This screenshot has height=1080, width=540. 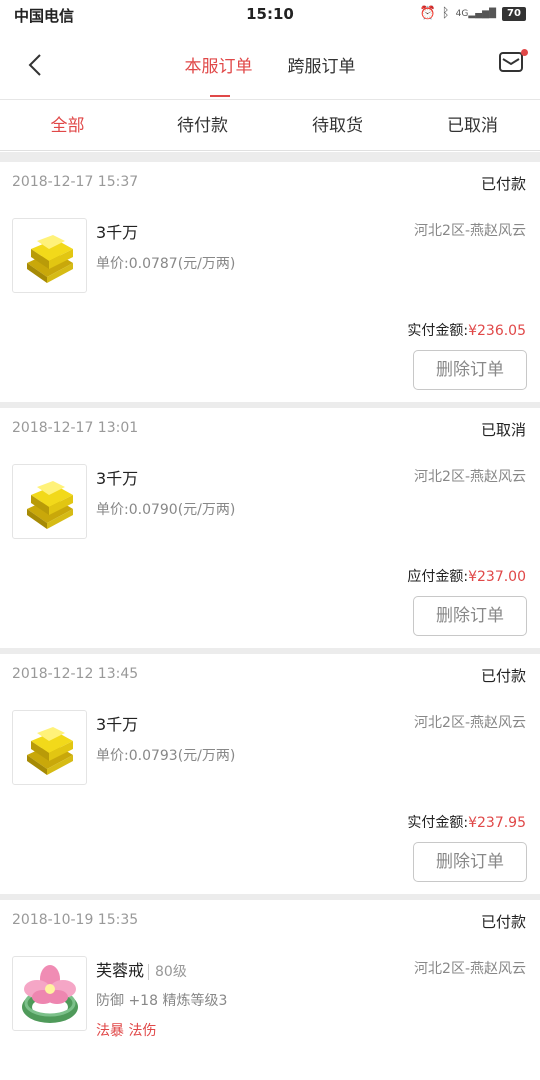 I want to click on item-attributes: 防御 +18 精炼等级3, so click(x=162, y=1001).